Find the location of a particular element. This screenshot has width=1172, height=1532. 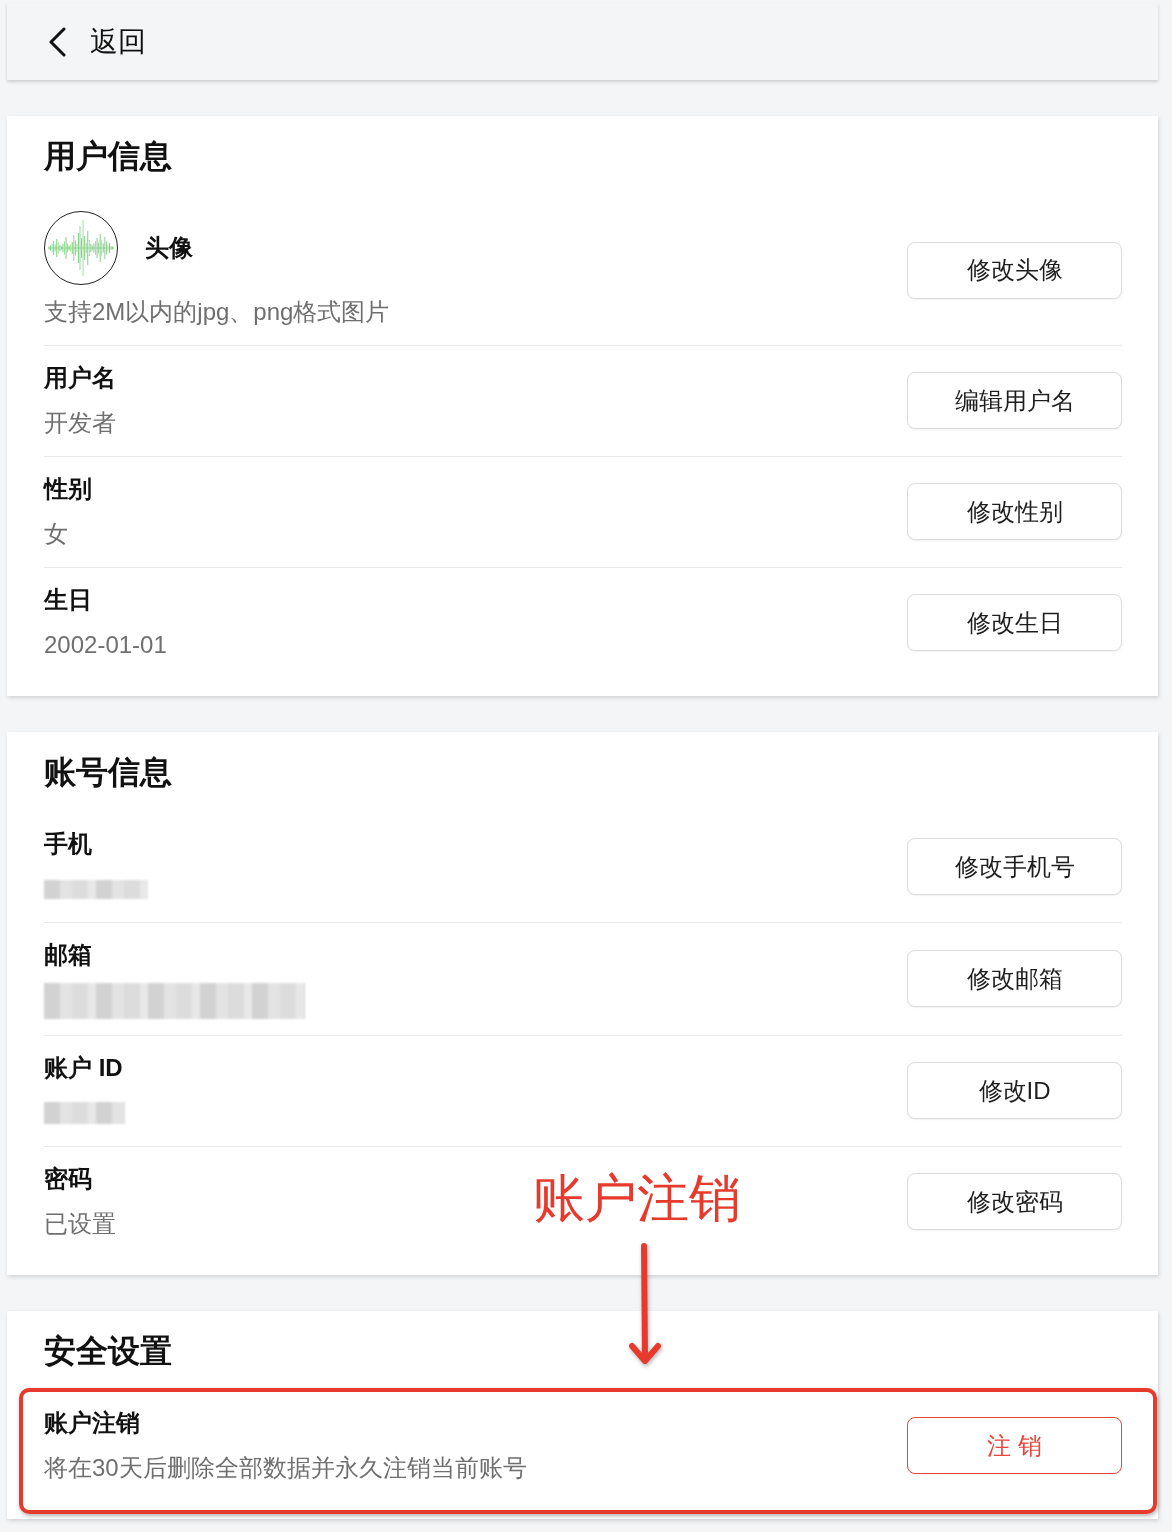

edit-button: 修改ID is located at coordinates (1014, 1090).